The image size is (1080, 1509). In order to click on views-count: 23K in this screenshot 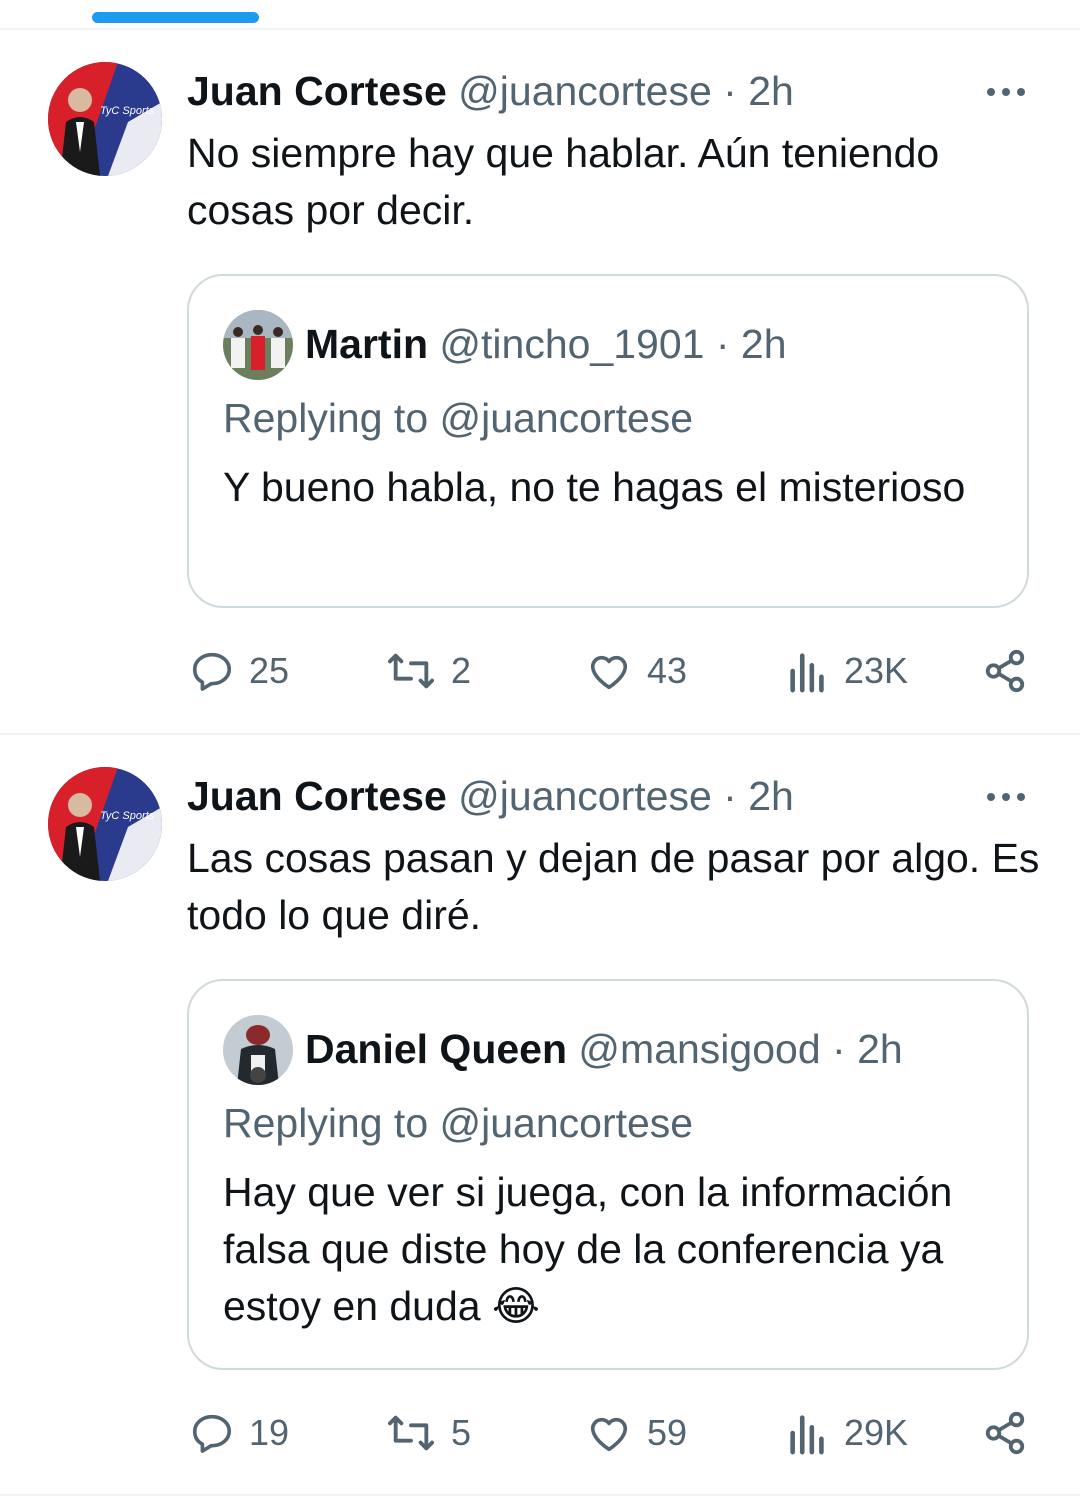, I will do `click(876, 670)`.